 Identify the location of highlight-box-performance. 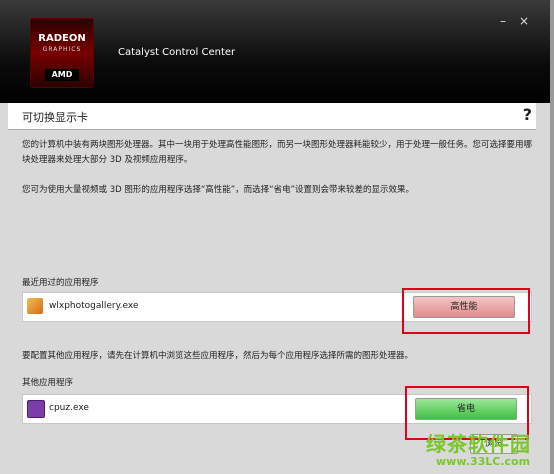
(466, 311).